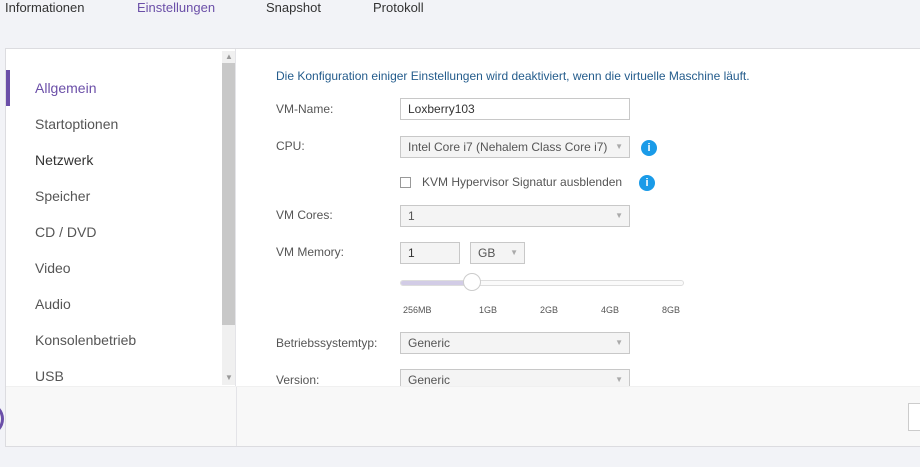 The height and width of the screenshot is (467, 920). Describe the element at coordinates (310, 252) in the screenshot. I see `memory-label: VM Memory:` at that location.